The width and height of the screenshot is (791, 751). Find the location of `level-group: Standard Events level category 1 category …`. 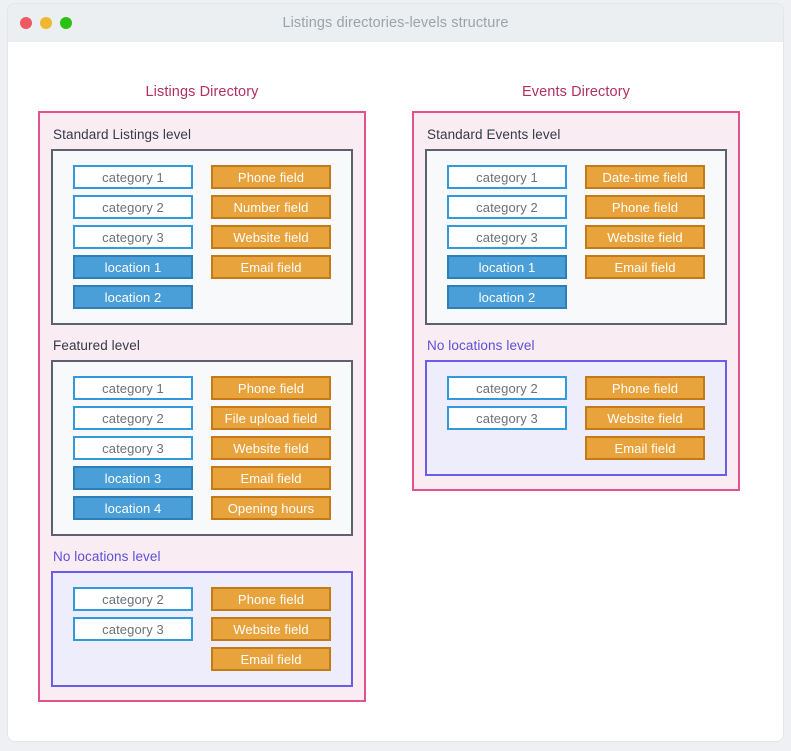

level-group: Standard Events level category 1 category … is located at coordinates (576, 223).